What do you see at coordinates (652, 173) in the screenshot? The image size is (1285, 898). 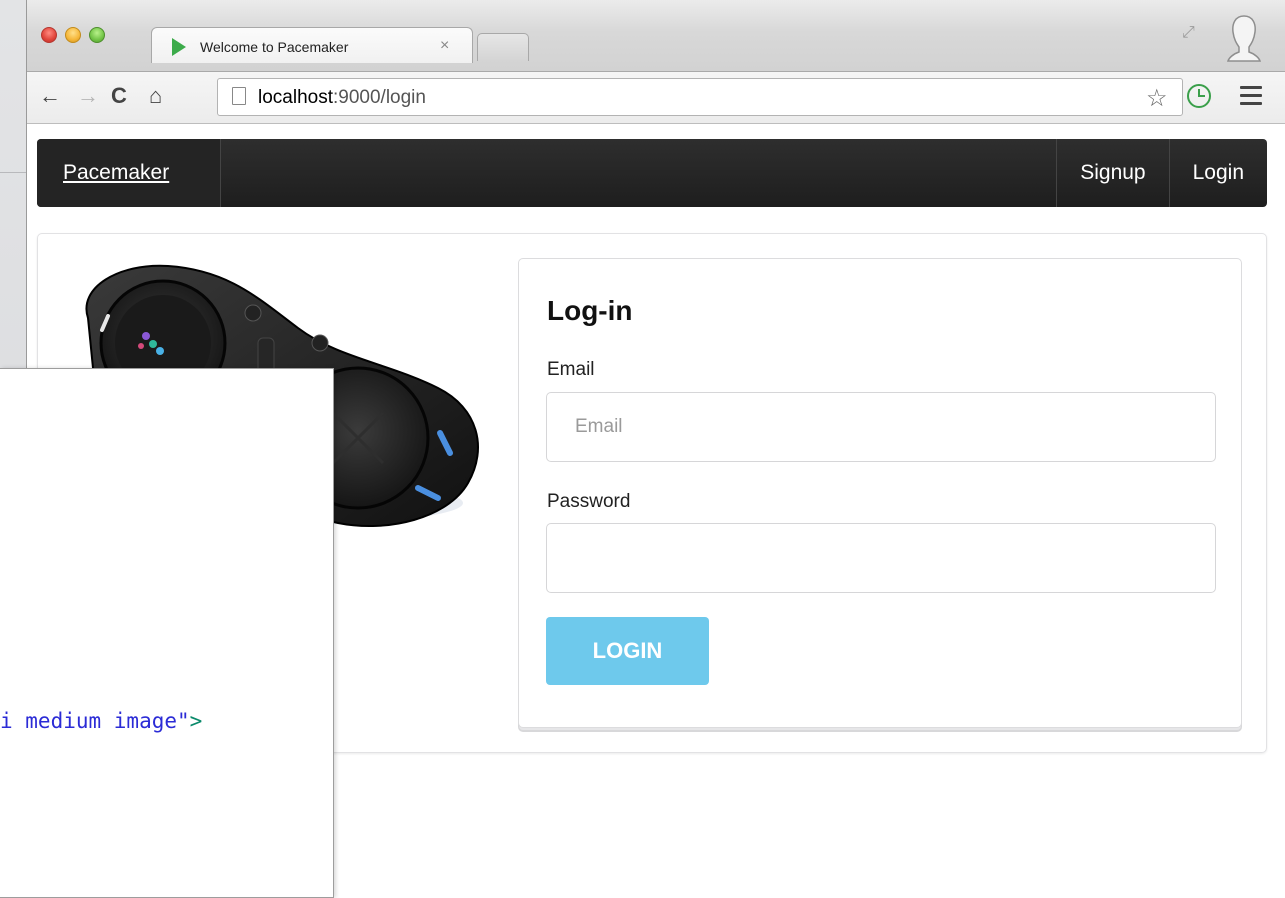 I see `site-navbar: Pacemaker Signup Login` at bounding box center [652, 173].